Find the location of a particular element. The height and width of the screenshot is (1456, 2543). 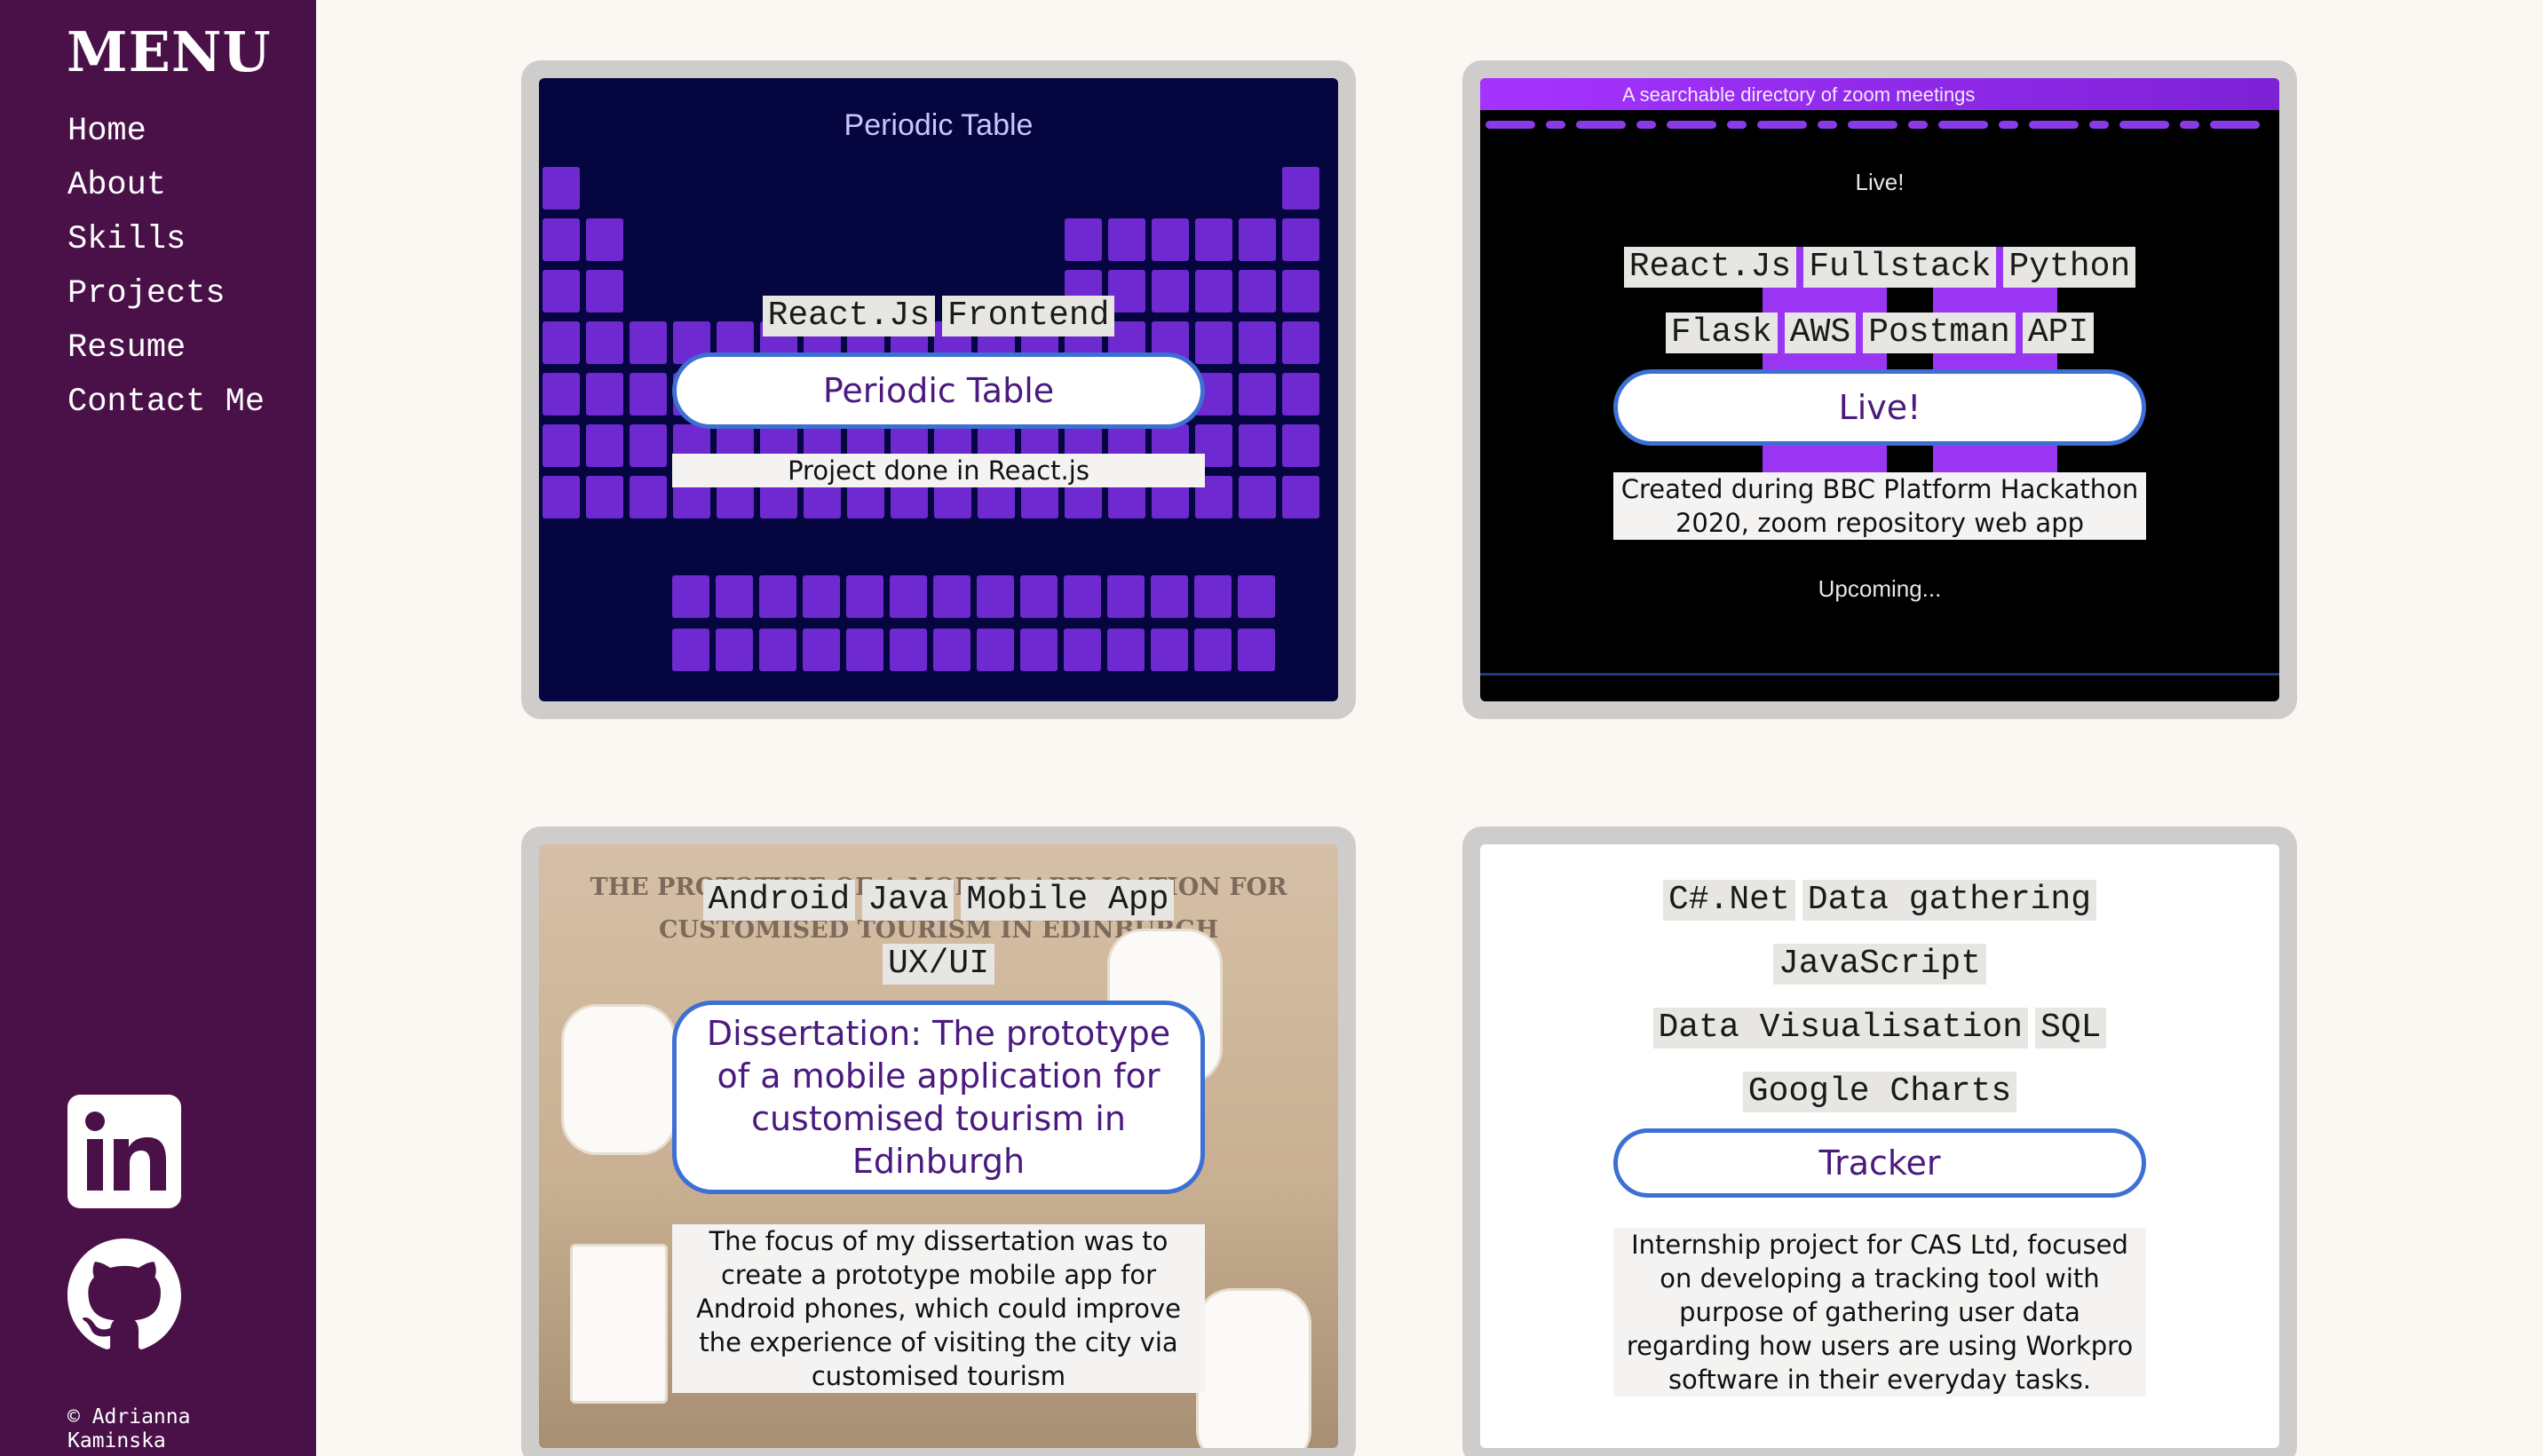

tag-row: React.Js Frontend is located at coordinates (938, 316).